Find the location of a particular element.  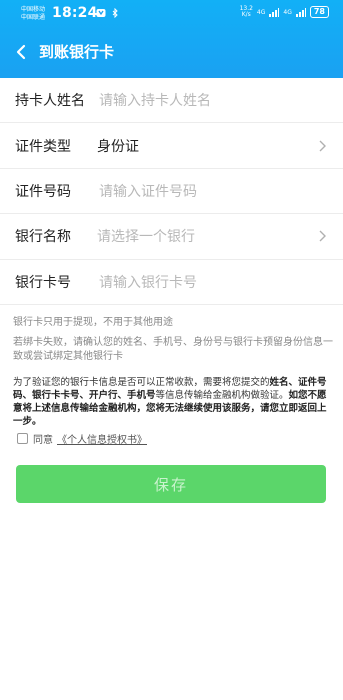

chevron-left-icon is located at coordinates (21, 52).